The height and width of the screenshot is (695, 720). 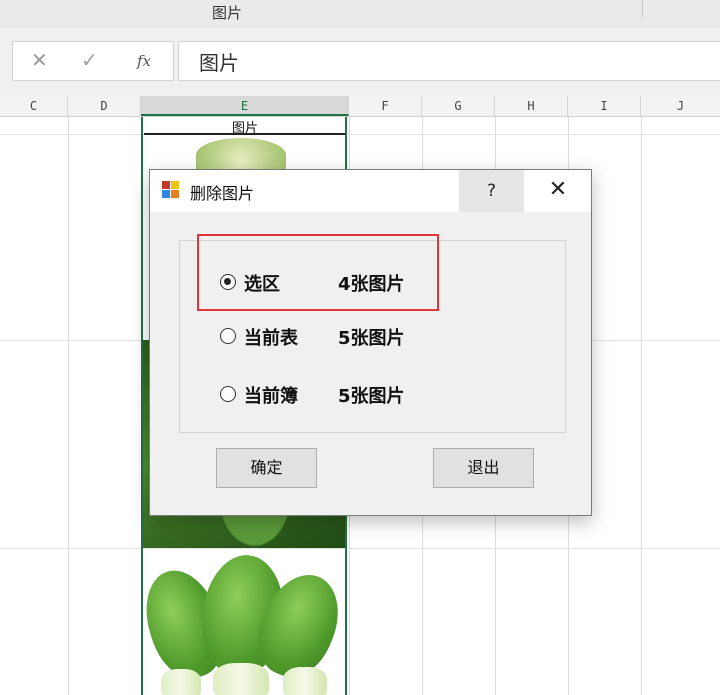 I want to click on cancel-icon: ✕, so click(x=39, y=60).